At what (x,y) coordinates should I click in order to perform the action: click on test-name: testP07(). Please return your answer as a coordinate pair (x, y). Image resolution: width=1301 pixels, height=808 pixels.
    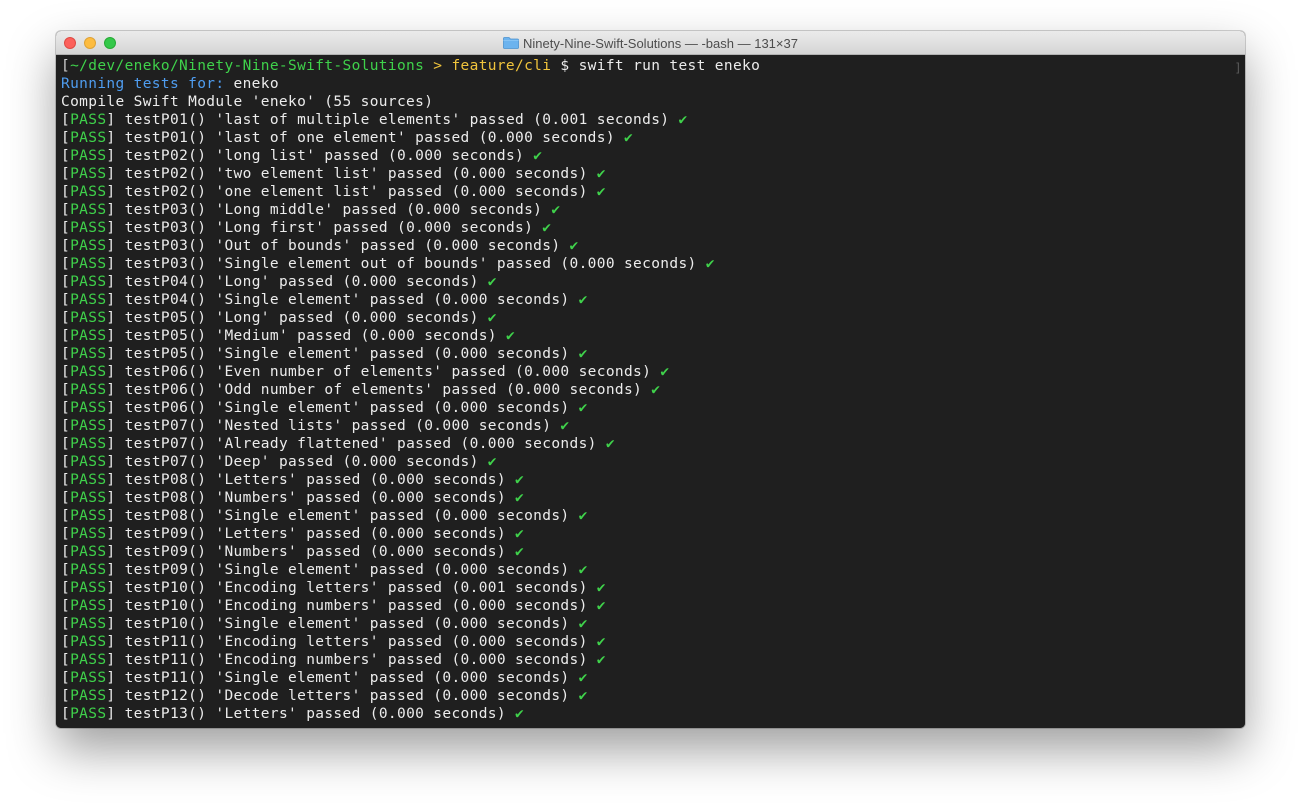
    Looking at the image, I should click on (165, 426).